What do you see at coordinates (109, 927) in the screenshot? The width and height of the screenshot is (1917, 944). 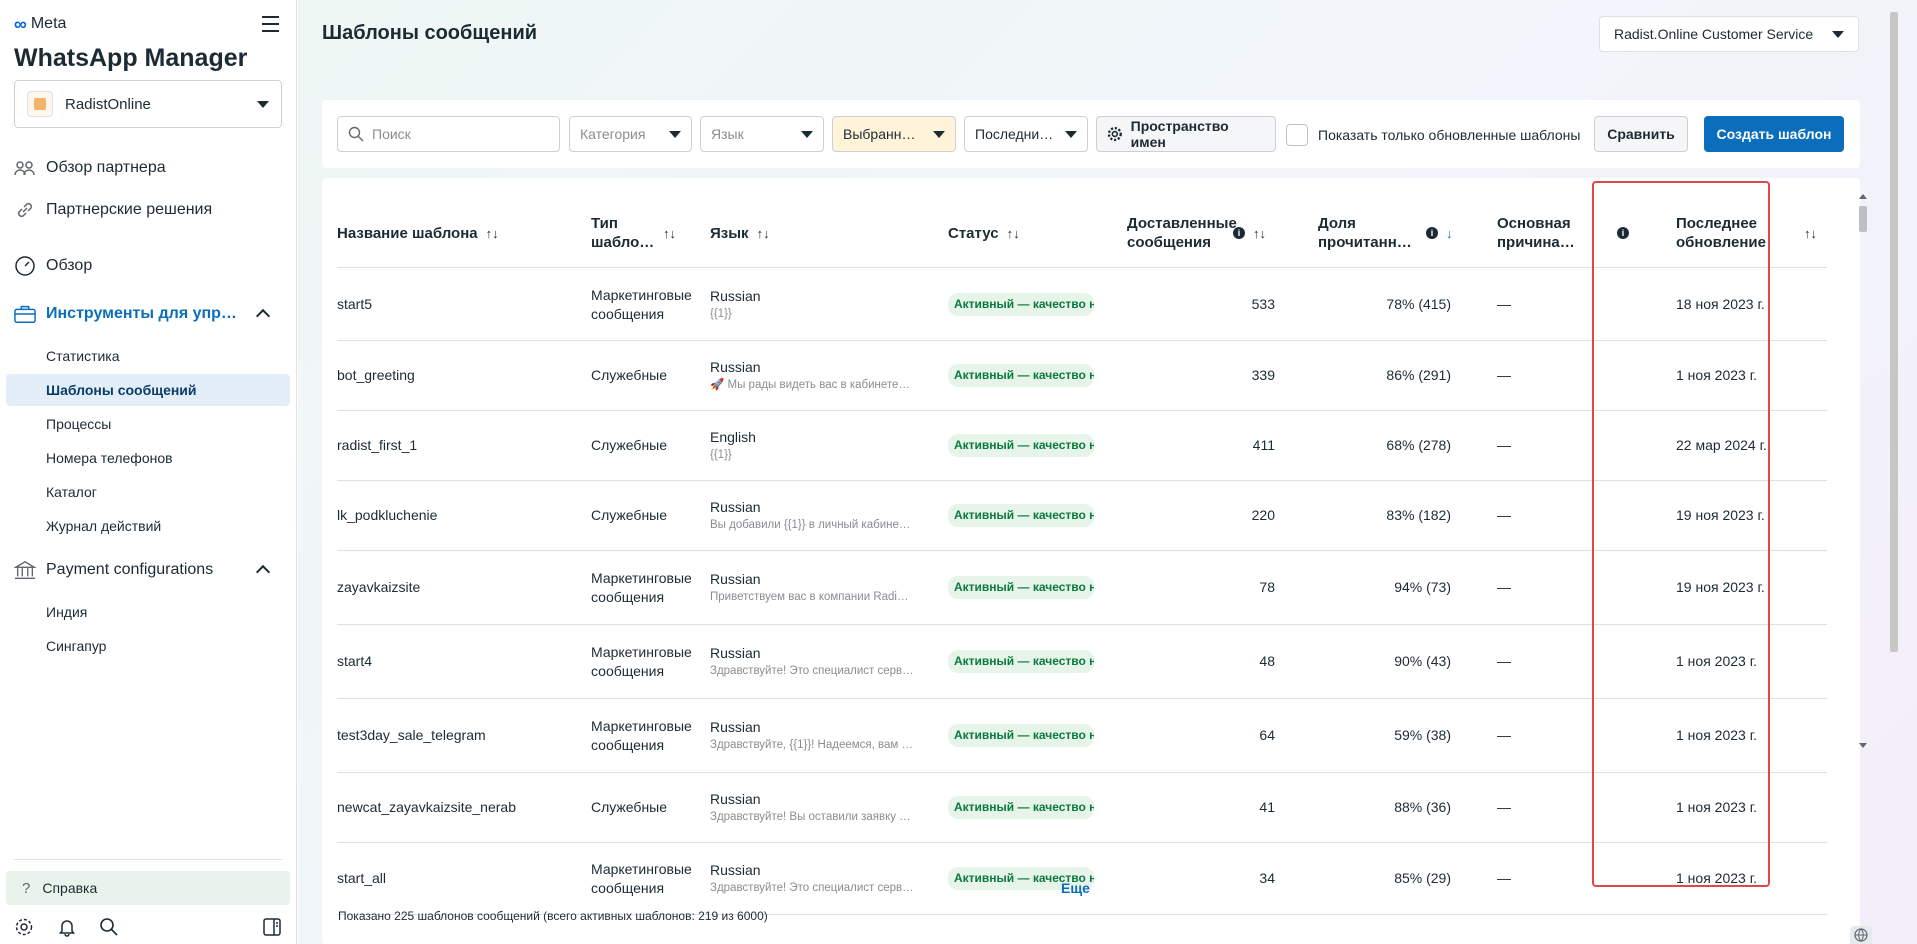 I see `search-icon` at bounding box center [109, 927].